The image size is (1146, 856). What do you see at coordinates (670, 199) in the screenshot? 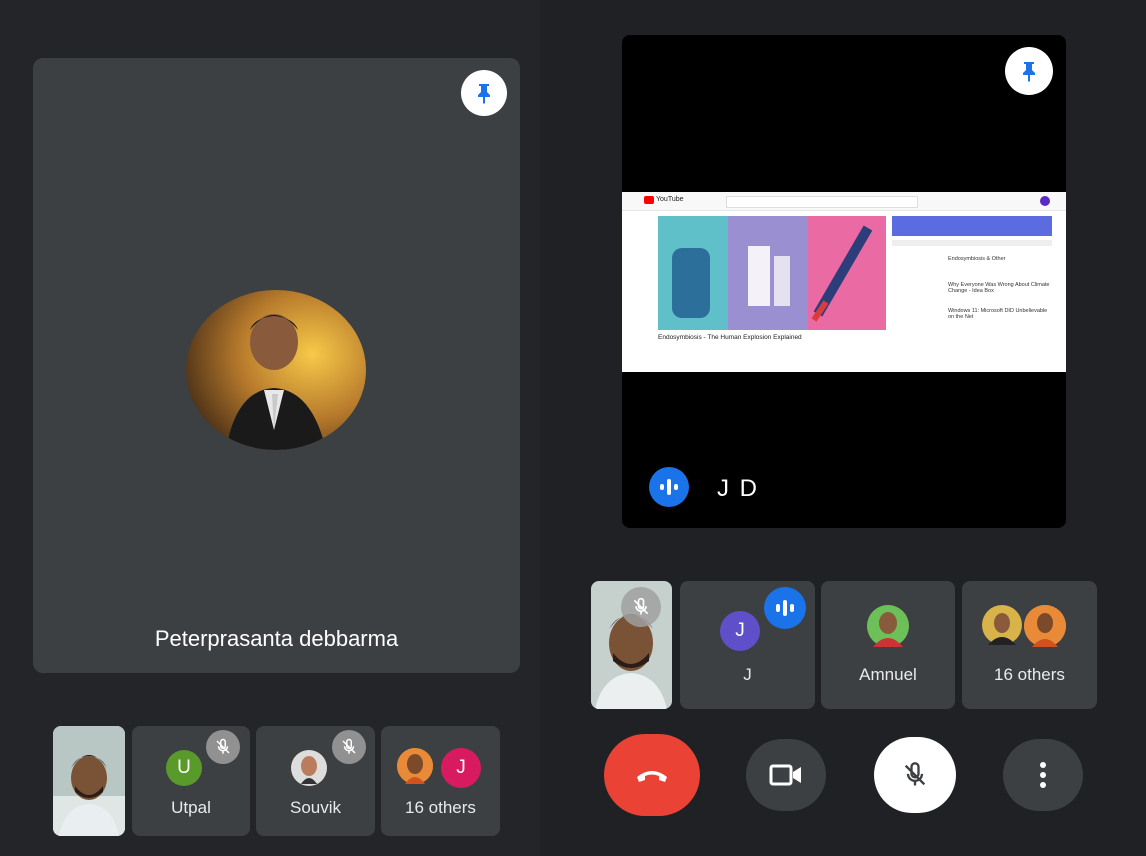
I see `site-name: YouTube` at bounding box center [670, 199].